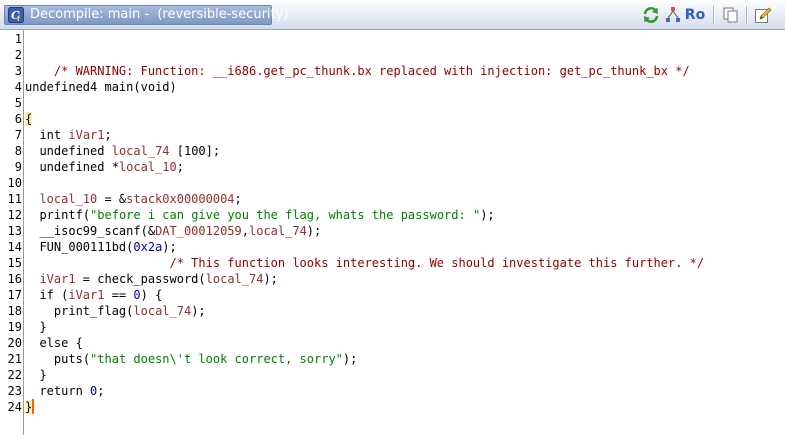 Image resolution: width=785 pixels, height=435 pixels. I want to click on param-list: (void), so click(155, 87).